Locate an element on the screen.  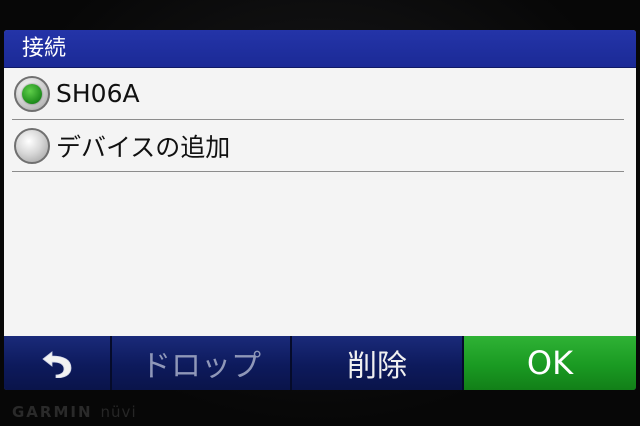
back-arrow-icon is located at coordinates (57, 363).